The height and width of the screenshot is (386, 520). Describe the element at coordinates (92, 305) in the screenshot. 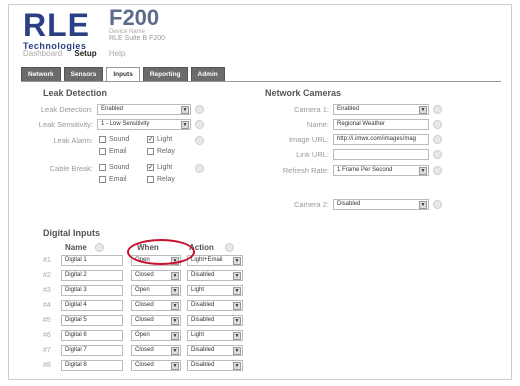

I see `digital-name-input: Digital 4` at that location.